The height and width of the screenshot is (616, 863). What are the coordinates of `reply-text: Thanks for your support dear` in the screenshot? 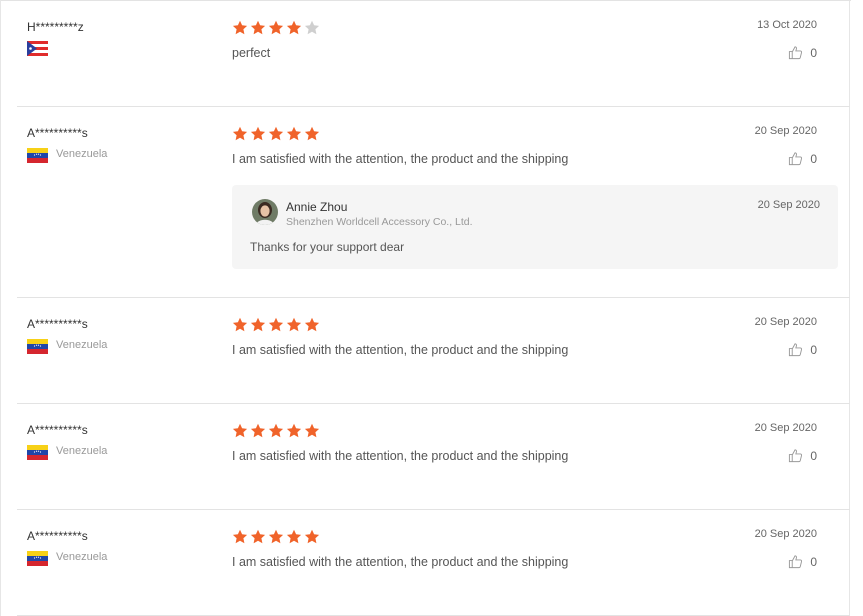 It's located at (327, 247).